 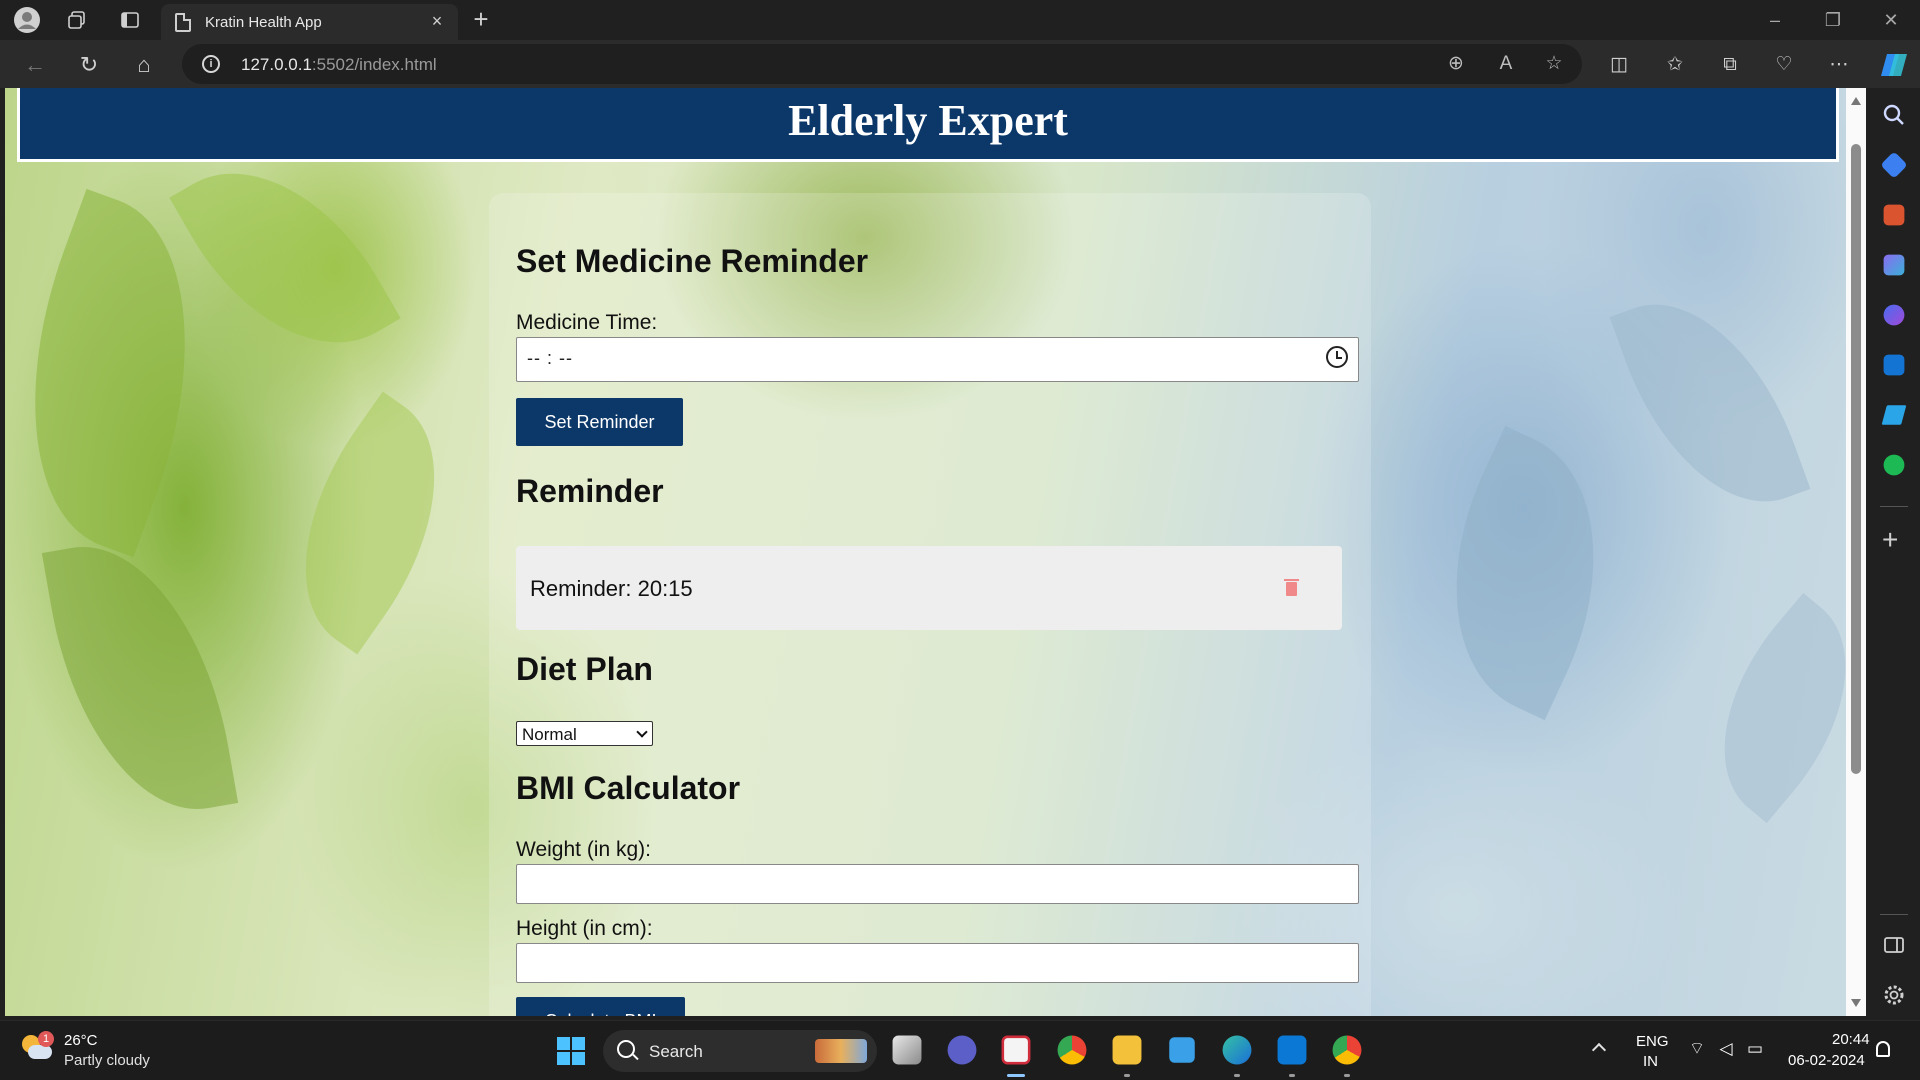 I want to click on browser-sidebar: +, so click(x=1894, y=552).